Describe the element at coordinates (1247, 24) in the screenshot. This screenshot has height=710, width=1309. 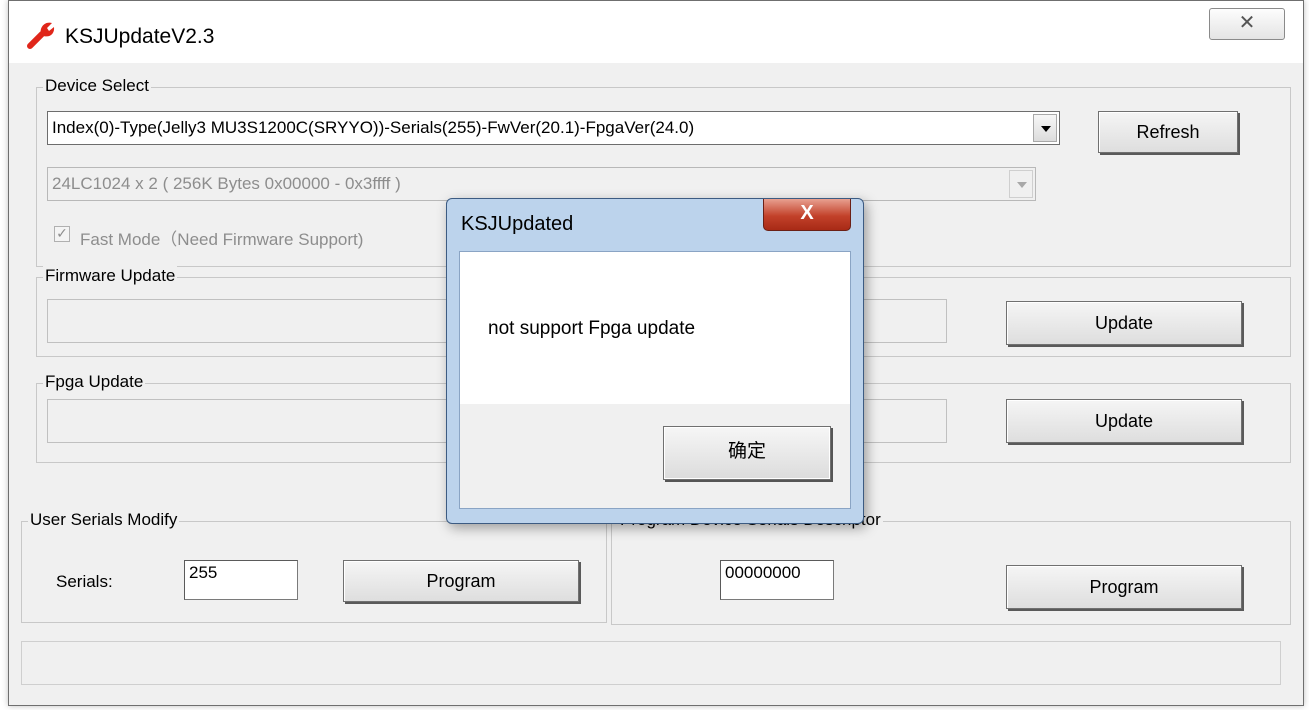
I see `window-close-button: ✕` at that location.